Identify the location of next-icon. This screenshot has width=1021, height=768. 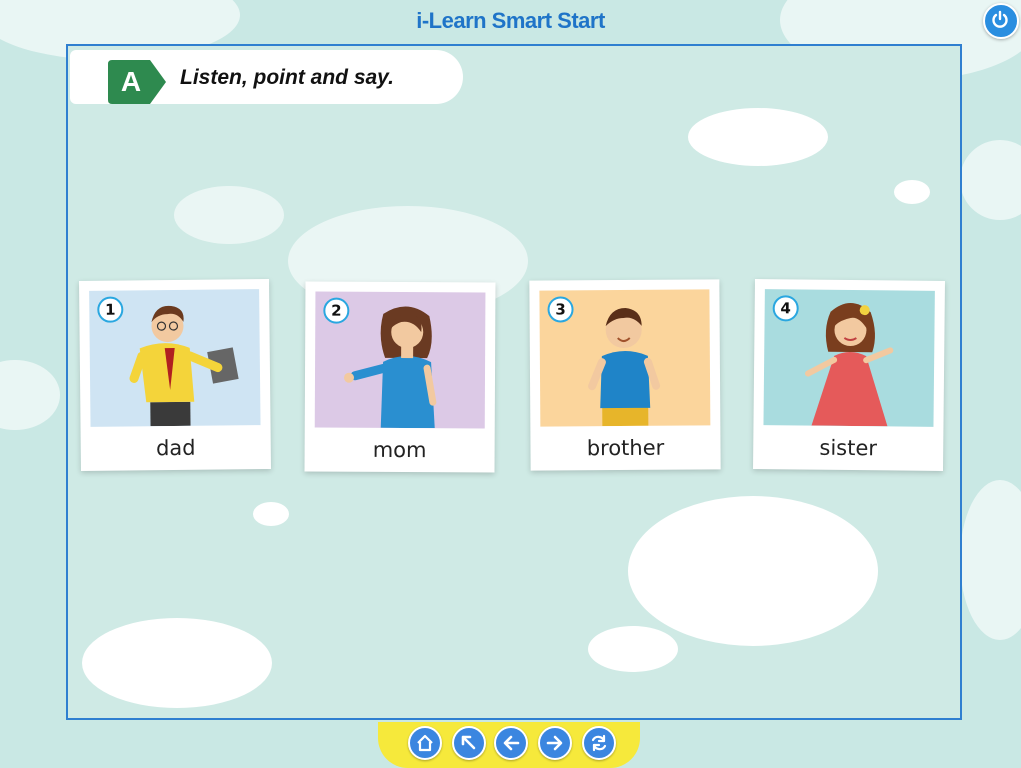
(554, 743).